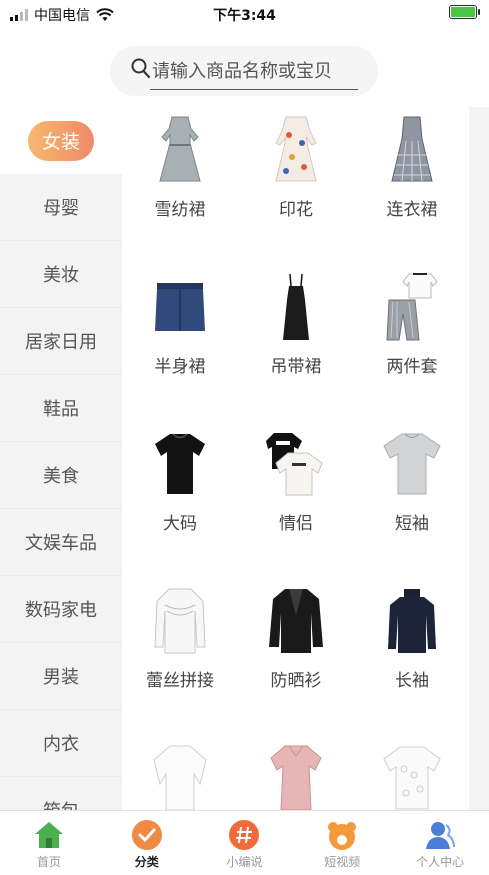 This screenshot has width=489, height=875. What do you see at coordinates (411, 342) in the screenshot?
I see `grid-item-two-piece: 两件套` at bounding box center [411, 342].